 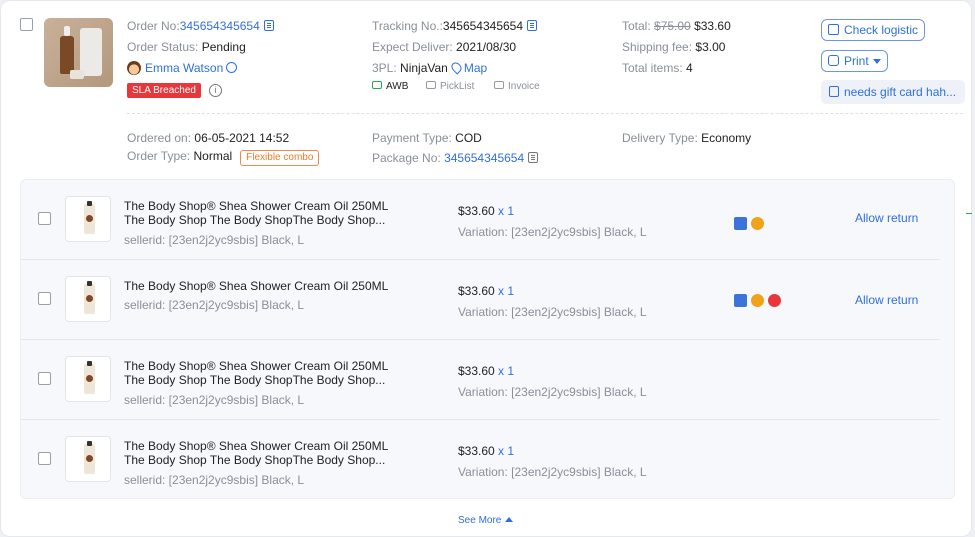 I want to click on invoice-button: Invoice, so click(x=517, y=86).